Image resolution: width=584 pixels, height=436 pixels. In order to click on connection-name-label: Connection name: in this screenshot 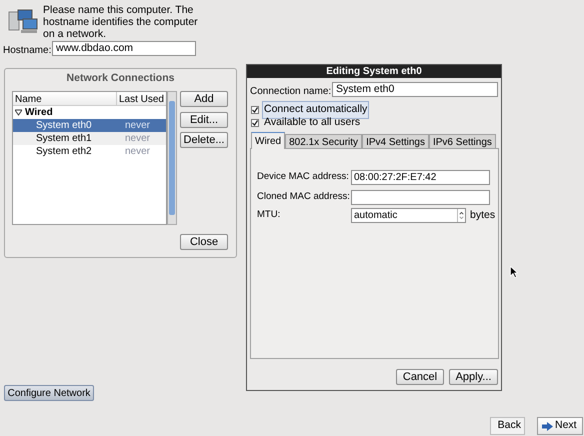, I will do `click(291, 92)`.